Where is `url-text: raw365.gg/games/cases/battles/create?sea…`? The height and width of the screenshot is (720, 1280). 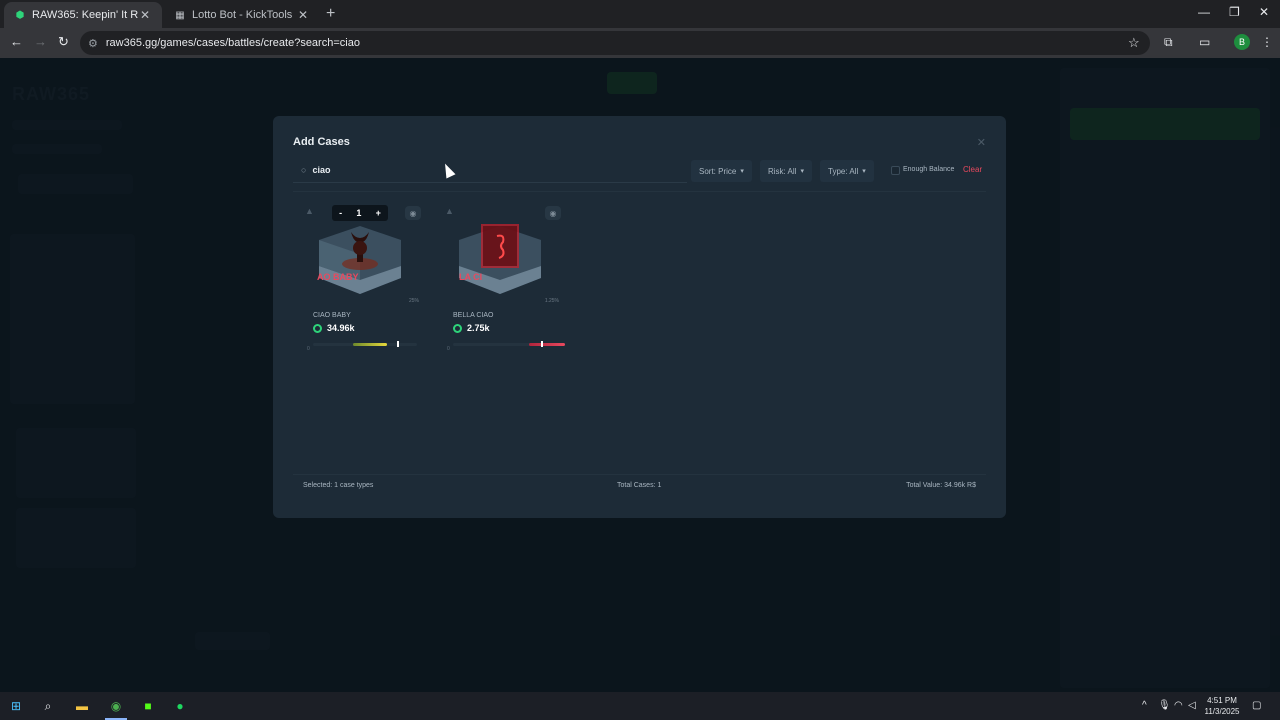
url-text: raw365.gg/games/cases/battles/create?sea… is located at coordinates (232, 43).